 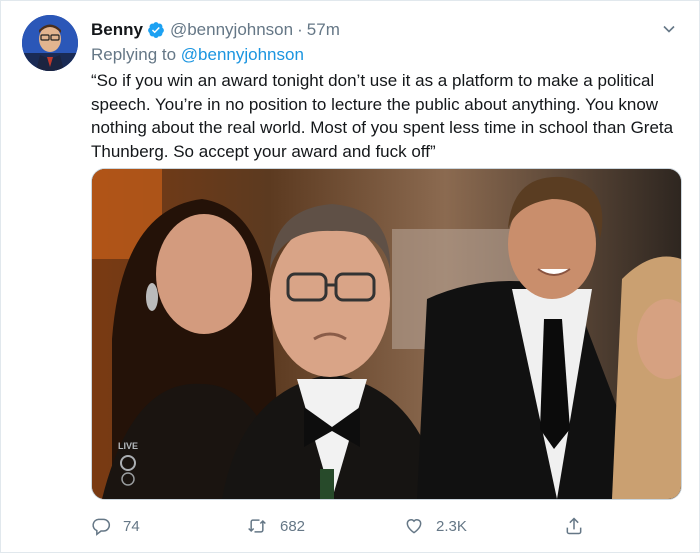 What do you see at coordinates (257, 526) in the screenshot?
I see `retweet-icon` at bounding box center [257, 526].